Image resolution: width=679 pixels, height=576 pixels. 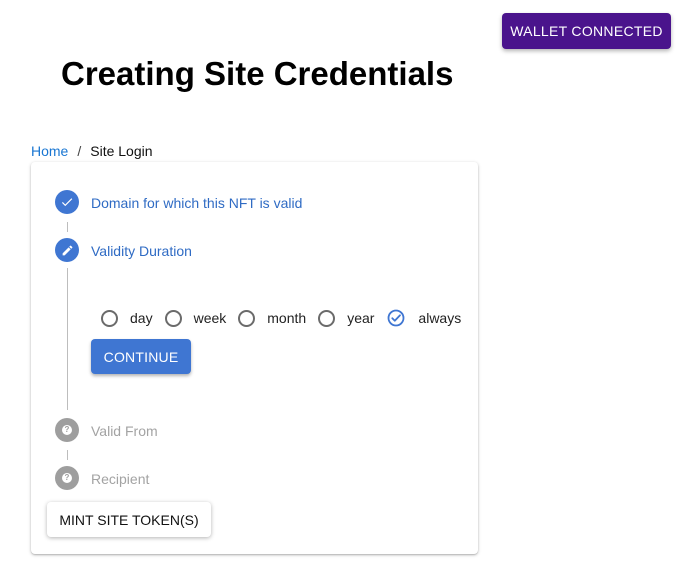 I want to click on radio-option-month: month, so click(x=278, y=318).